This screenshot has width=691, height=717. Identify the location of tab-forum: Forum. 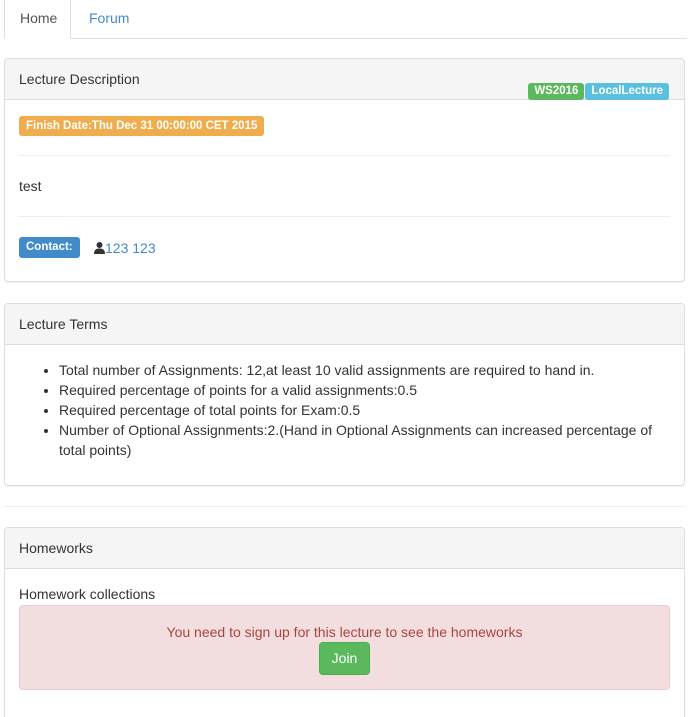
(109, 19).